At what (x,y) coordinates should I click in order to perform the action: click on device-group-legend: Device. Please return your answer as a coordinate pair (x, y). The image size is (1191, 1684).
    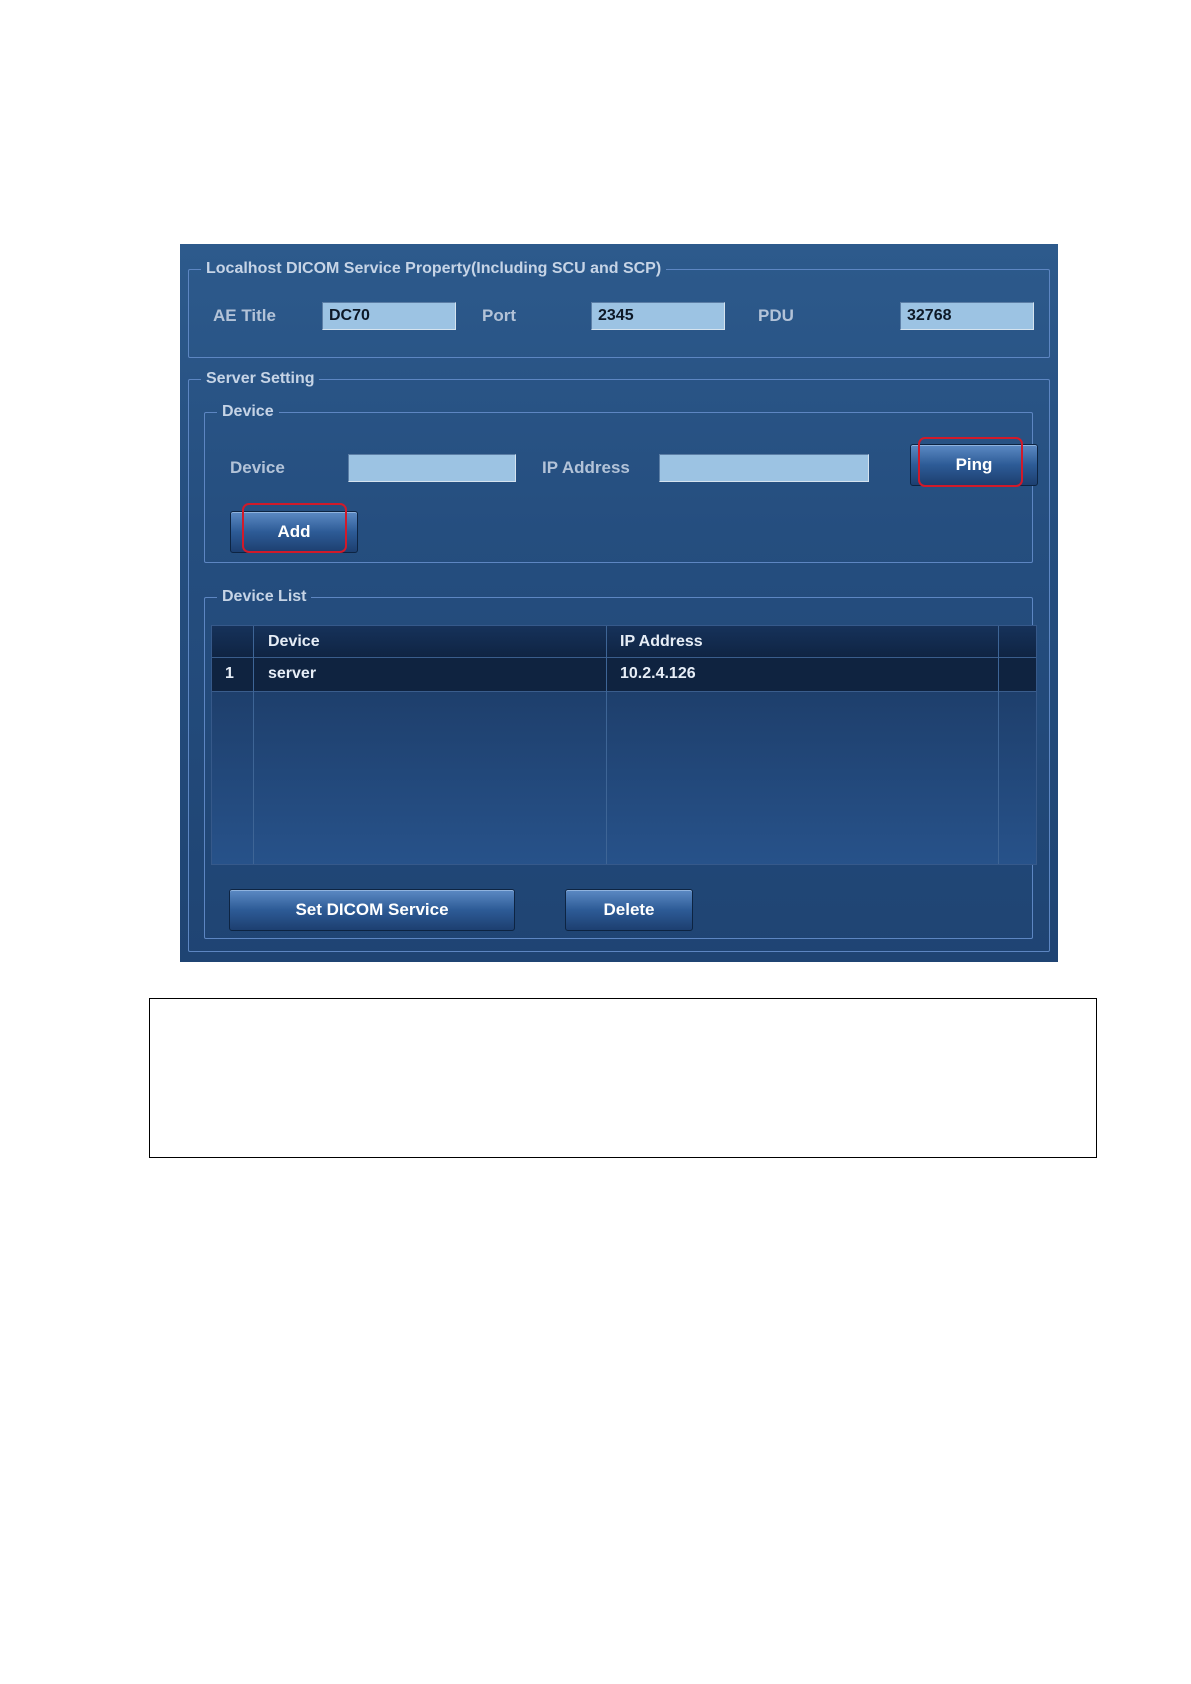
    Looking at the image, I should click on (248, 411).